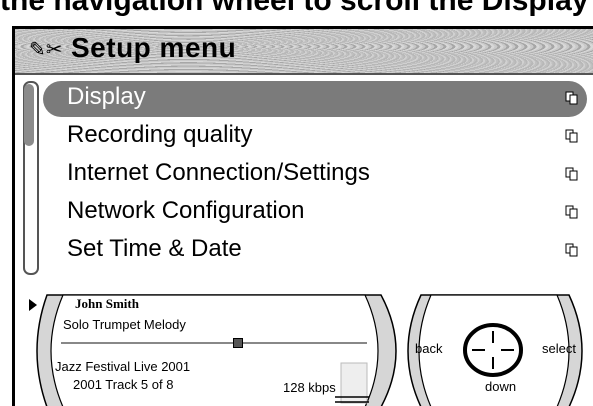 This screenshot has width=593, height=406. I want to click on menu-item-network-configuration: Network Configuration, so click(315, 213).